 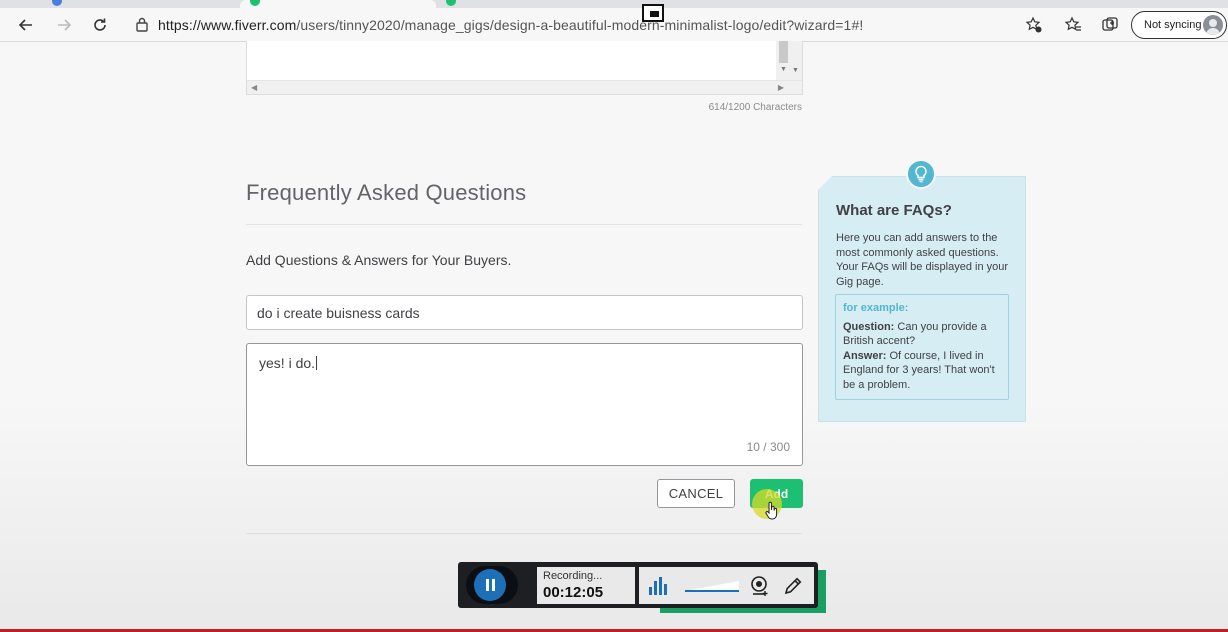 What do you see at coordinates (760, 586) in the screenshot?
I see `webcam-icon` at bounding box center [760, 586].